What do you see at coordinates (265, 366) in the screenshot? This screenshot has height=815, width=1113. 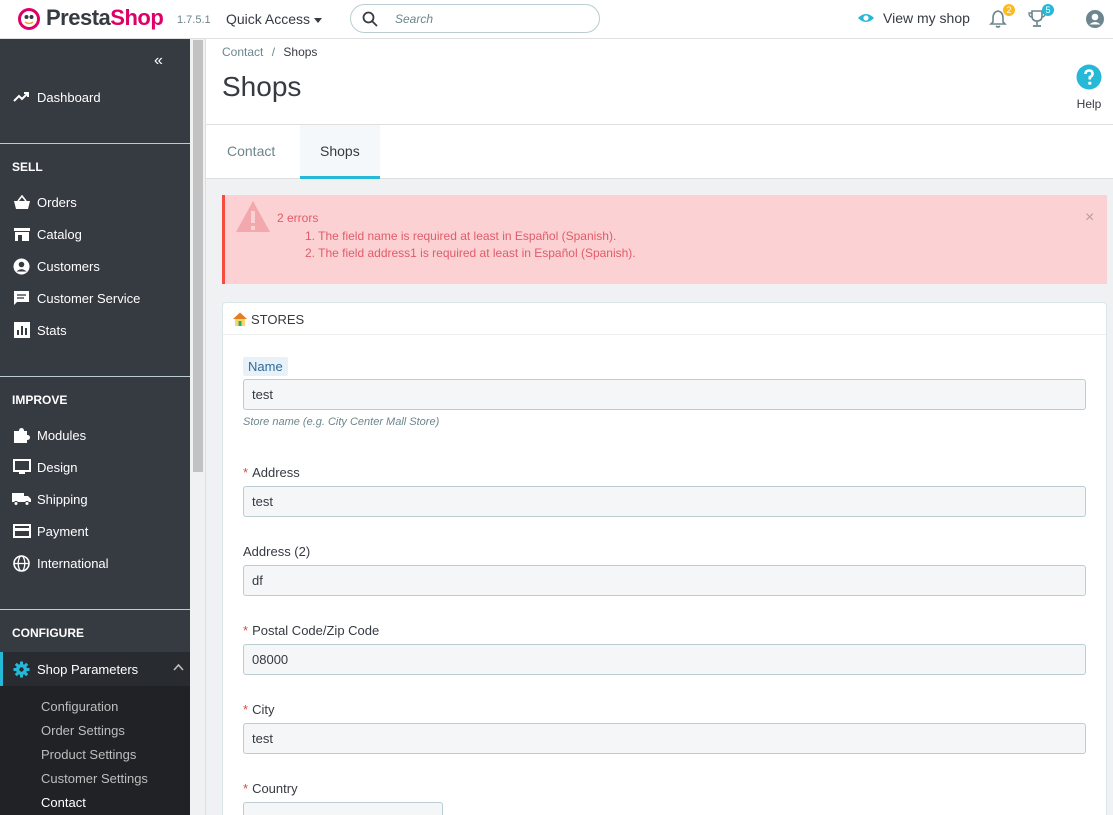 I see `name-label: Name` at bounding box center [265, 366].